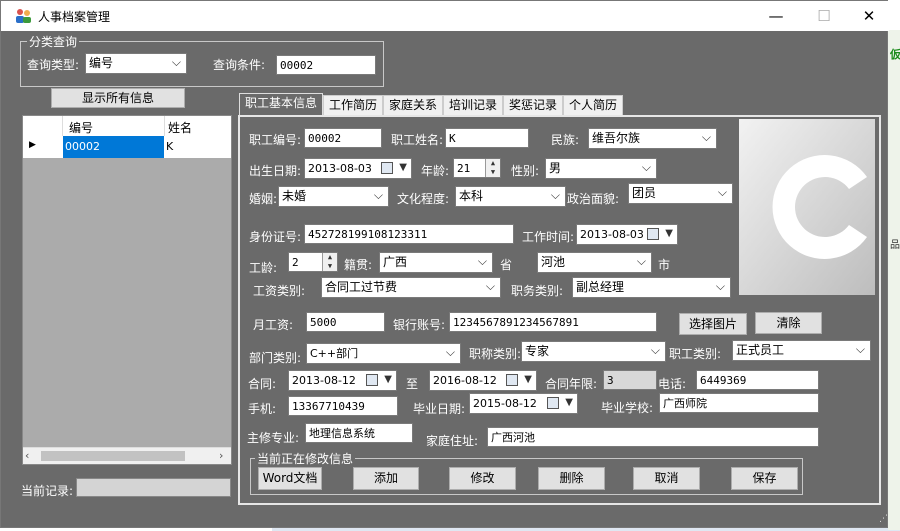 Image resolution: width=900 pixels, height=531 pixels. I want to click on age-stepper: 21 ▲ ▼, so click(477, 168).